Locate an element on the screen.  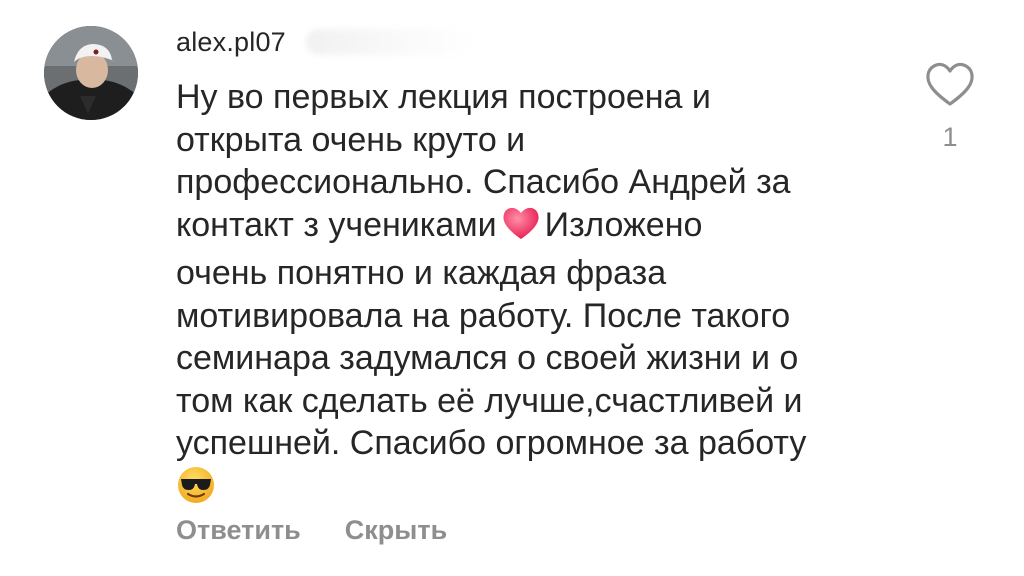
avatar-photo-icon is located at coordinates (91, 73).